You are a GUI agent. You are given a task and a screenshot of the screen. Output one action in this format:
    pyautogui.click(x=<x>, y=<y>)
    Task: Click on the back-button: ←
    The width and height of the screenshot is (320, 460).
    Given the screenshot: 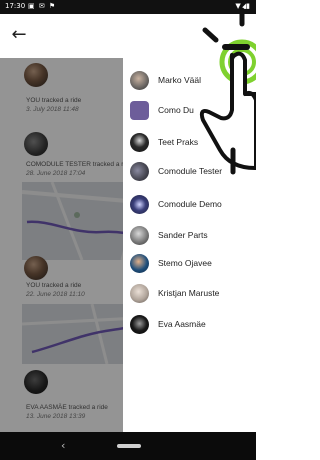 What is the action you would take?
    pyautogui.click(x=19, y=35)
    